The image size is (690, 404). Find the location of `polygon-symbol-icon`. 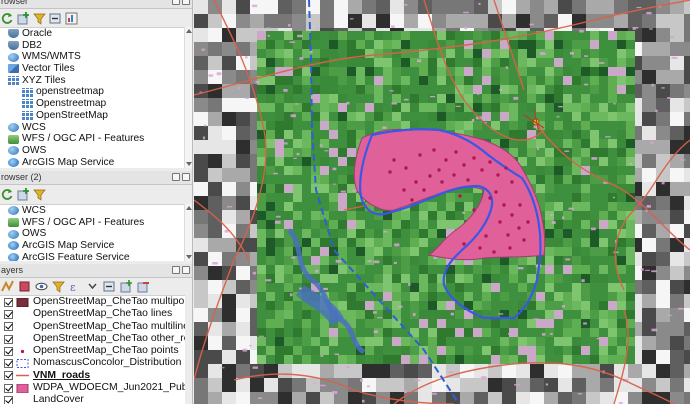

polygon-symbol-icon is located at coordinates (22, 302).